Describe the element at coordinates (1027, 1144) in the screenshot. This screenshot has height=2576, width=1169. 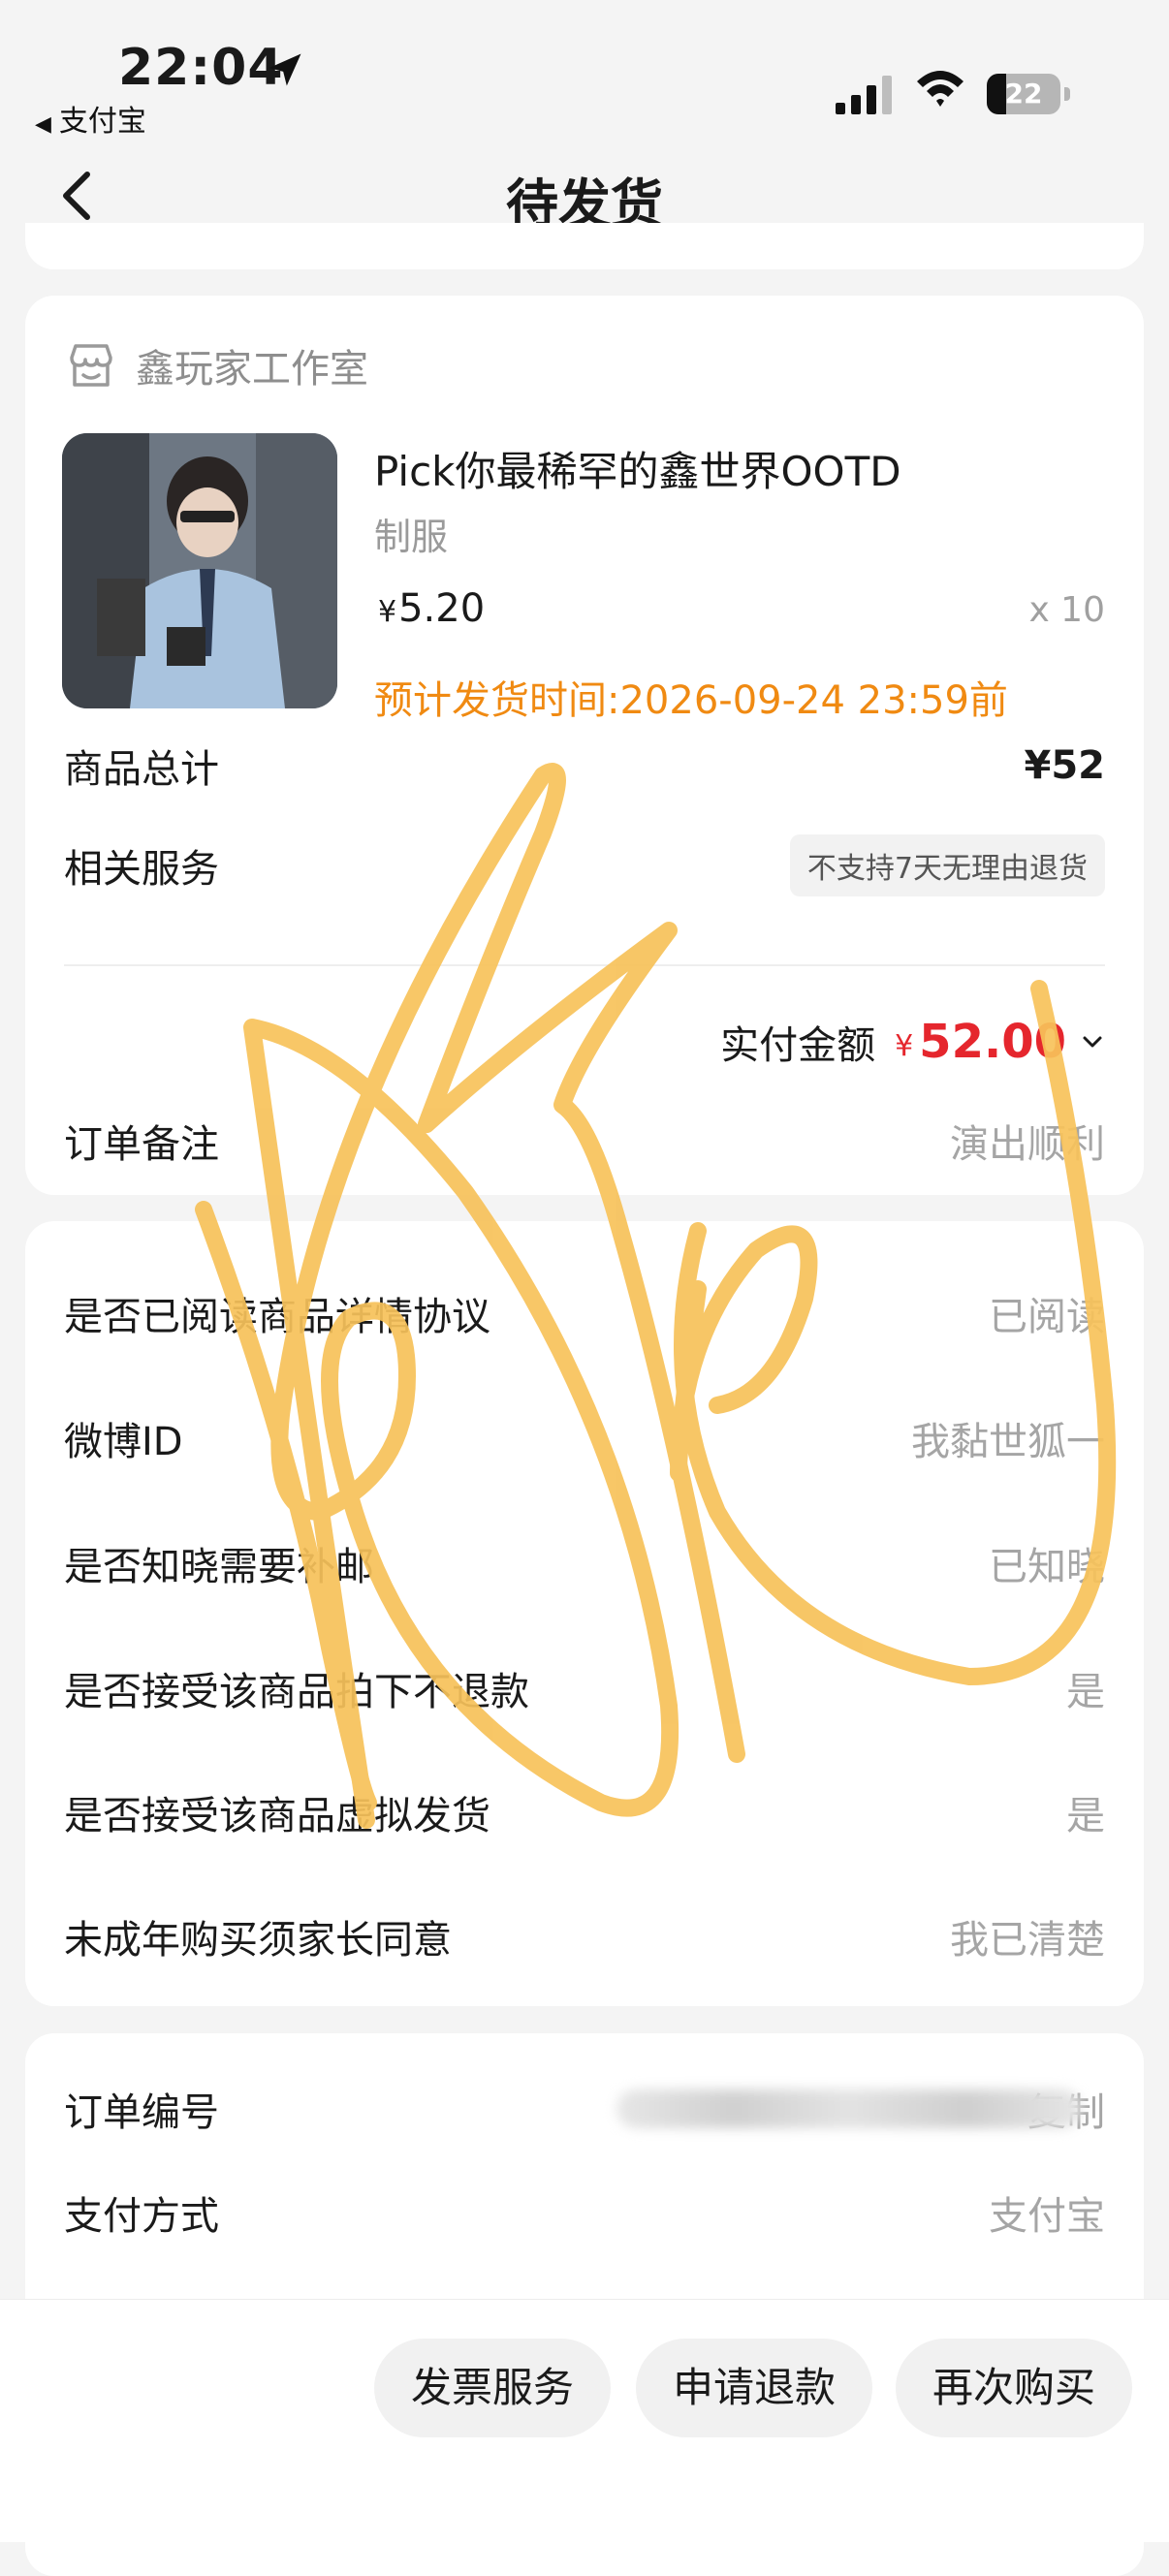
I see `remark-value: 演出顺利` at that location.